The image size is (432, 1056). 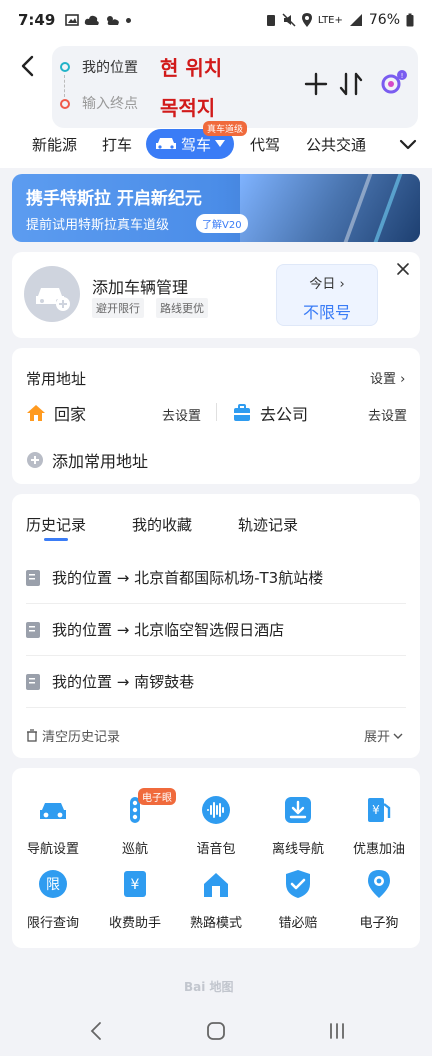 I want to click on clear-history-button: 清空历史记录, so click(x=73, y=735).